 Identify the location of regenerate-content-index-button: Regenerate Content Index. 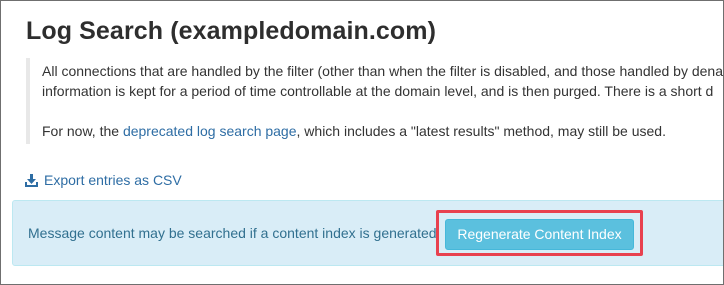
(539, 234).